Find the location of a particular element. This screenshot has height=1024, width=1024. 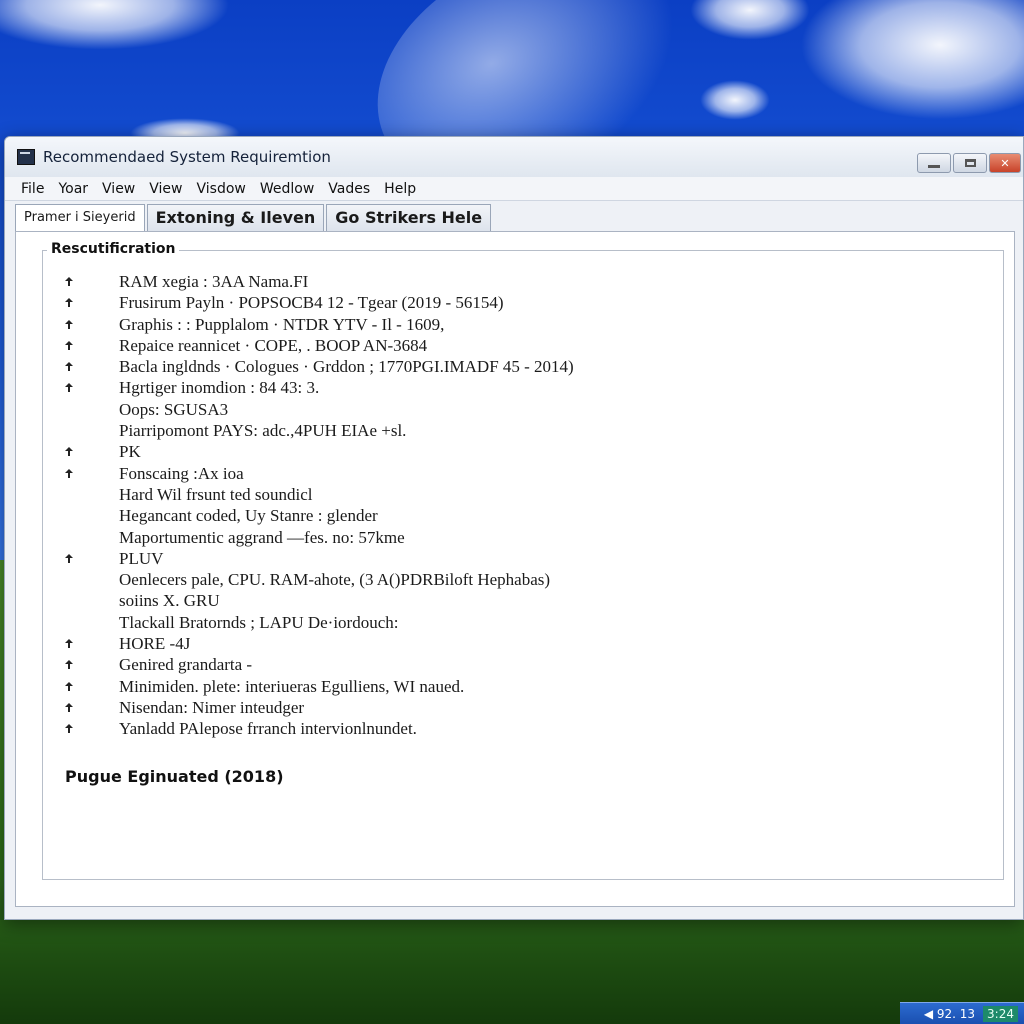

list-item-text: HORE -4J is located at coordinates (155, 644).